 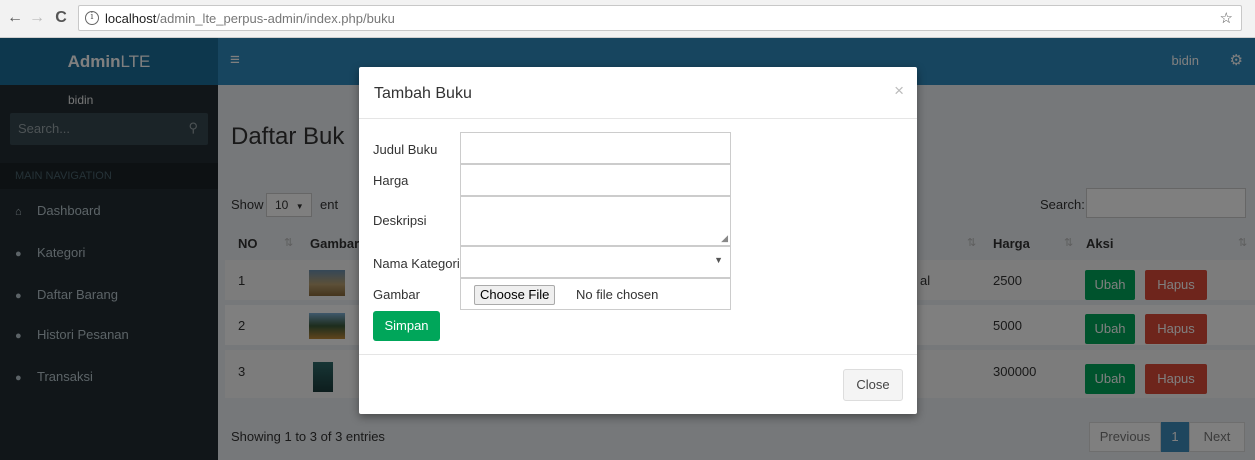 What do you see at coordinates (416, 263) in the screenshot?
I see `nama-kategori-label: Nama Kategori` at bounding box center [416, 263].